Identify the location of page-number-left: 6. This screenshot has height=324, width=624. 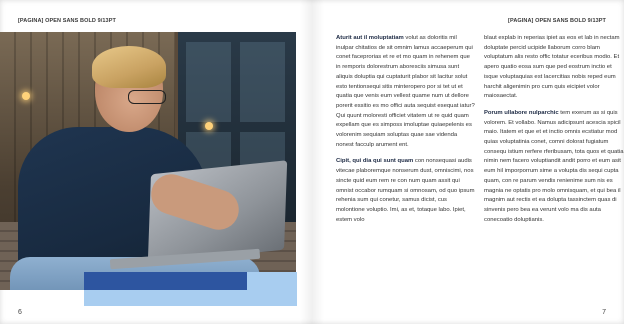
(20, 312).